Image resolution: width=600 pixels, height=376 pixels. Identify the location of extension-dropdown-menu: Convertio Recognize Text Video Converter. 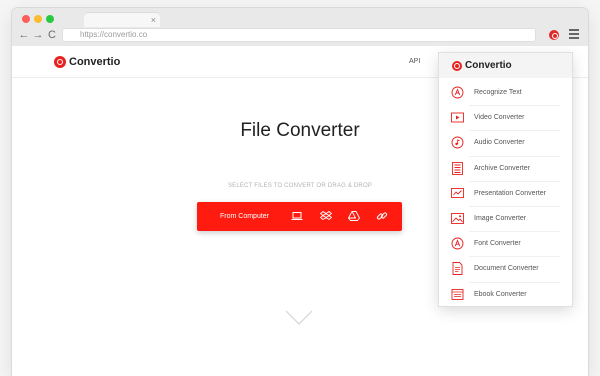
(505, 179).